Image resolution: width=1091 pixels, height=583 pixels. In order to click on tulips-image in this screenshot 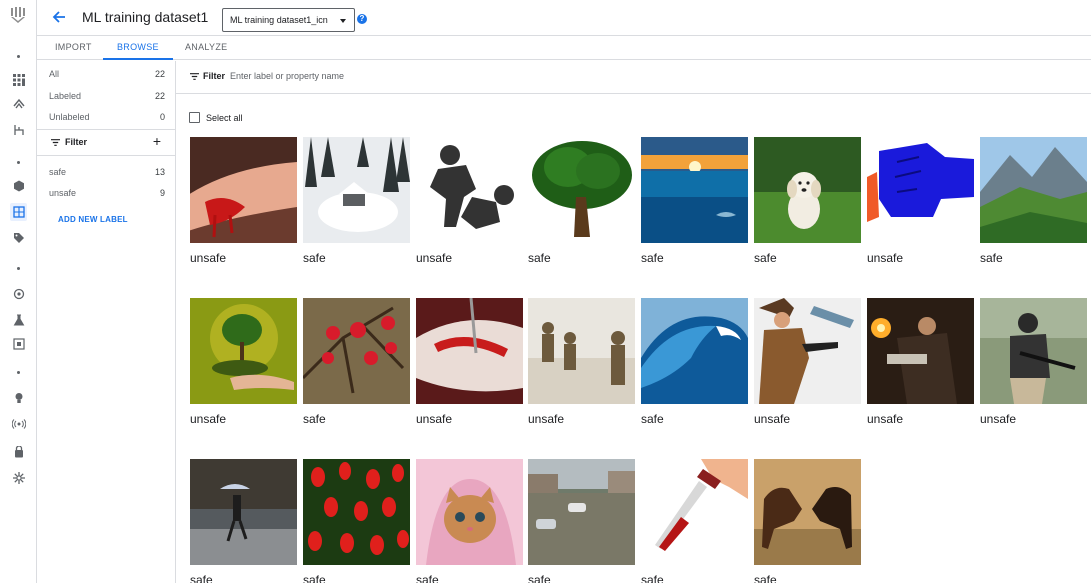, I will do `click(356, 512)`.